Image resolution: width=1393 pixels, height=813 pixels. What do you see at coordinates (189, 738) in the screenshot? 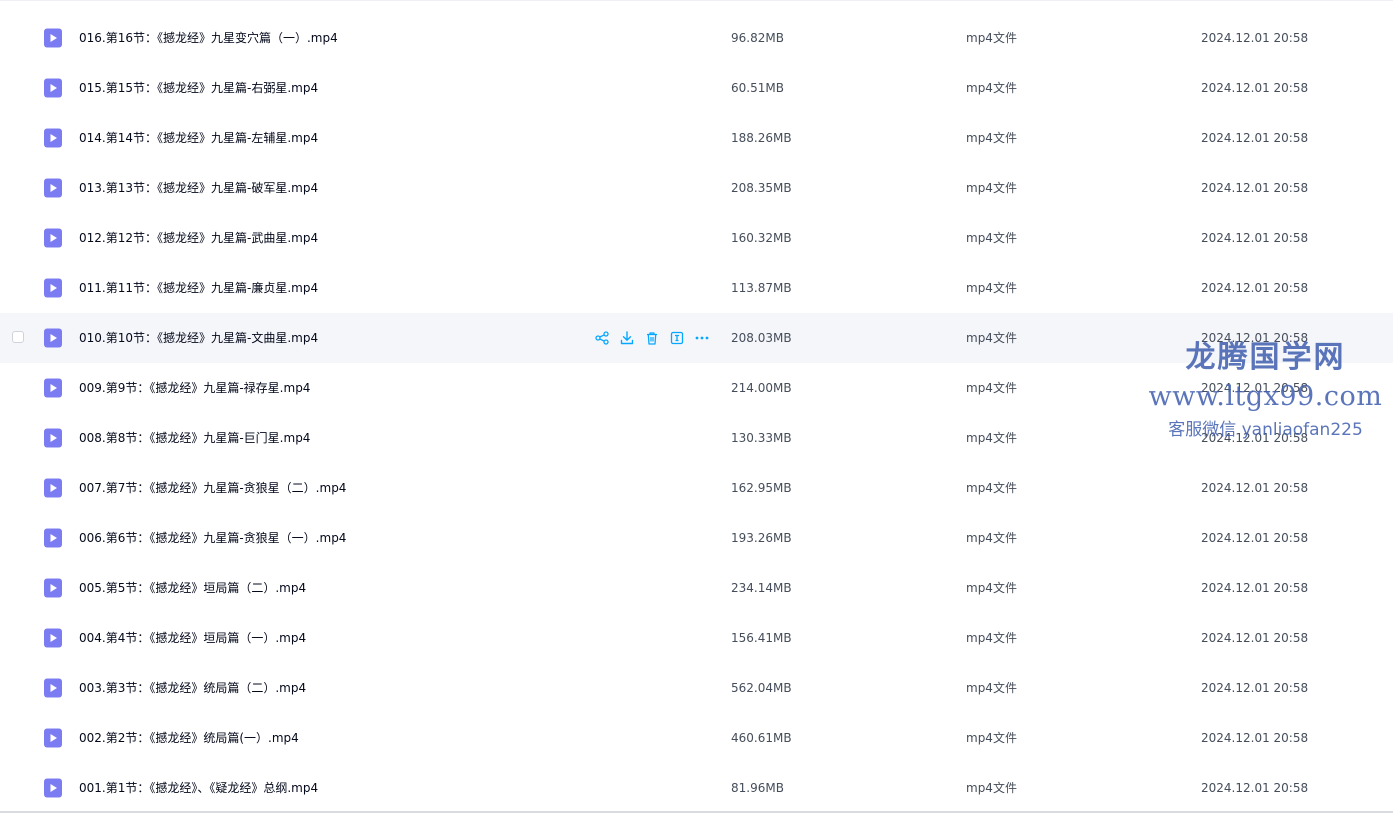
I see `file-name: 002.第2节：《撼龙经》统局篇(一）.mp4` at bounding box center [189, 738].